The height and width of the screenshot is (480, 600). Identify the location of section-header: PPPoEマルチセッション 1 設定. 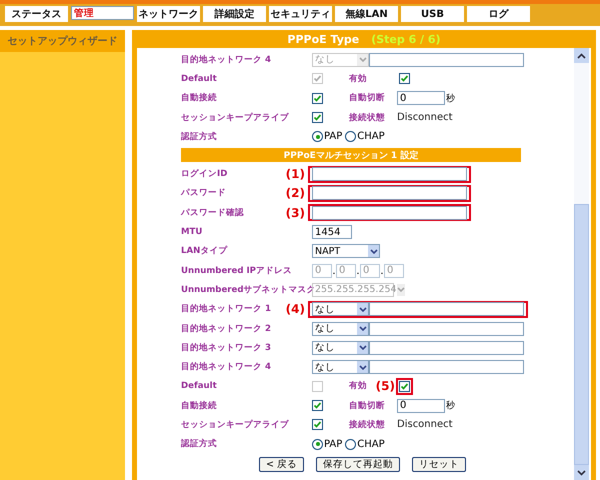
(351, 155).